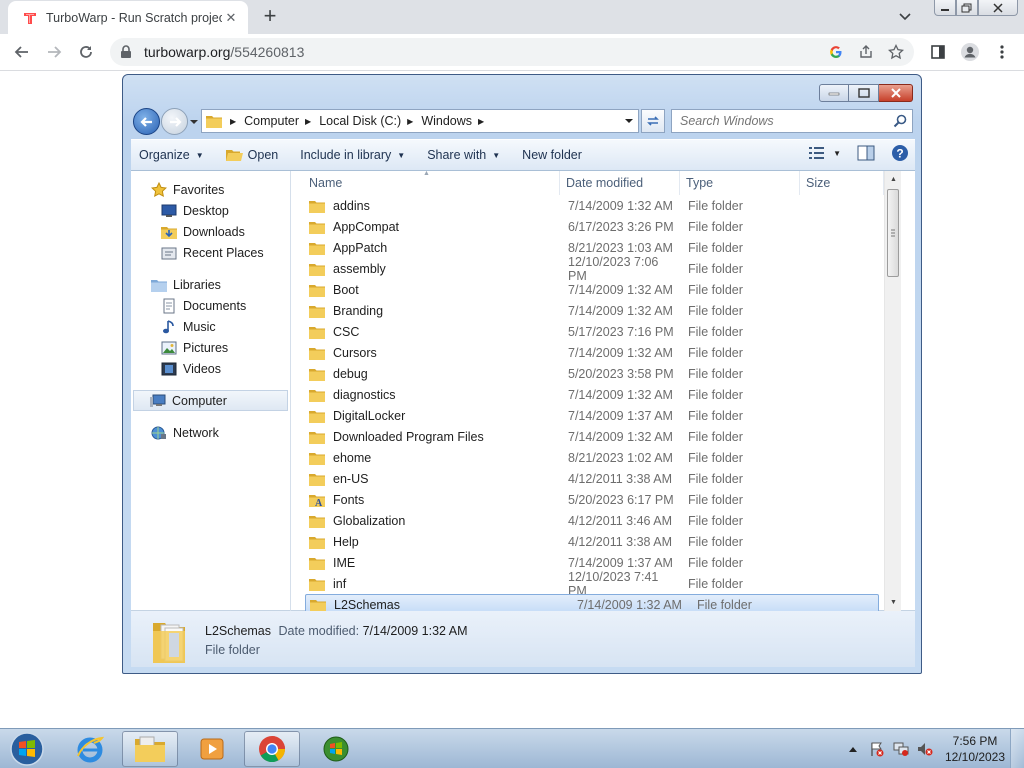  Describe the element at coordinates (336, 749) in the screenshot. I see `taskbar-windows-update-icon` at that location.